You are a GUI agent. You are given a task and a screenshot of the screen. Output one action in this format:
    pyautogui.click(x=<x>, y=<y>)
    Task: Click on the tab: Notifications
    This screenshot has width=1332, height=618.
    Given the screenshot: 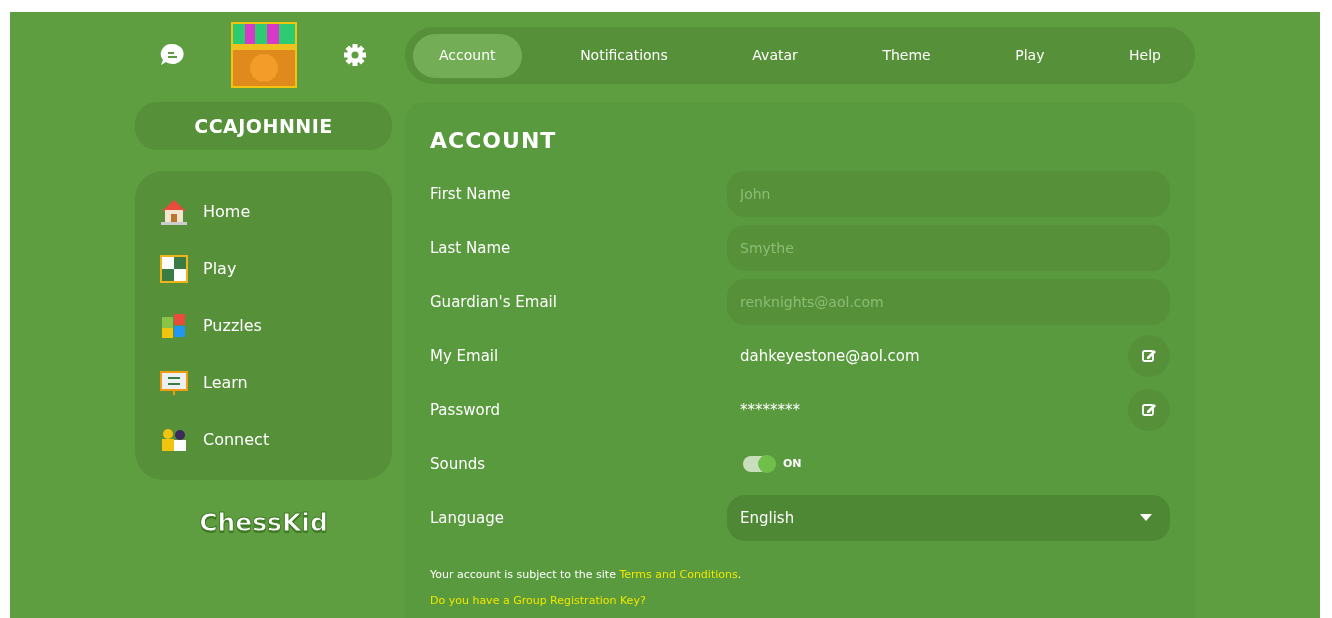 What is the action you would take?
    pyautogui.click(x=624, y=55)
    